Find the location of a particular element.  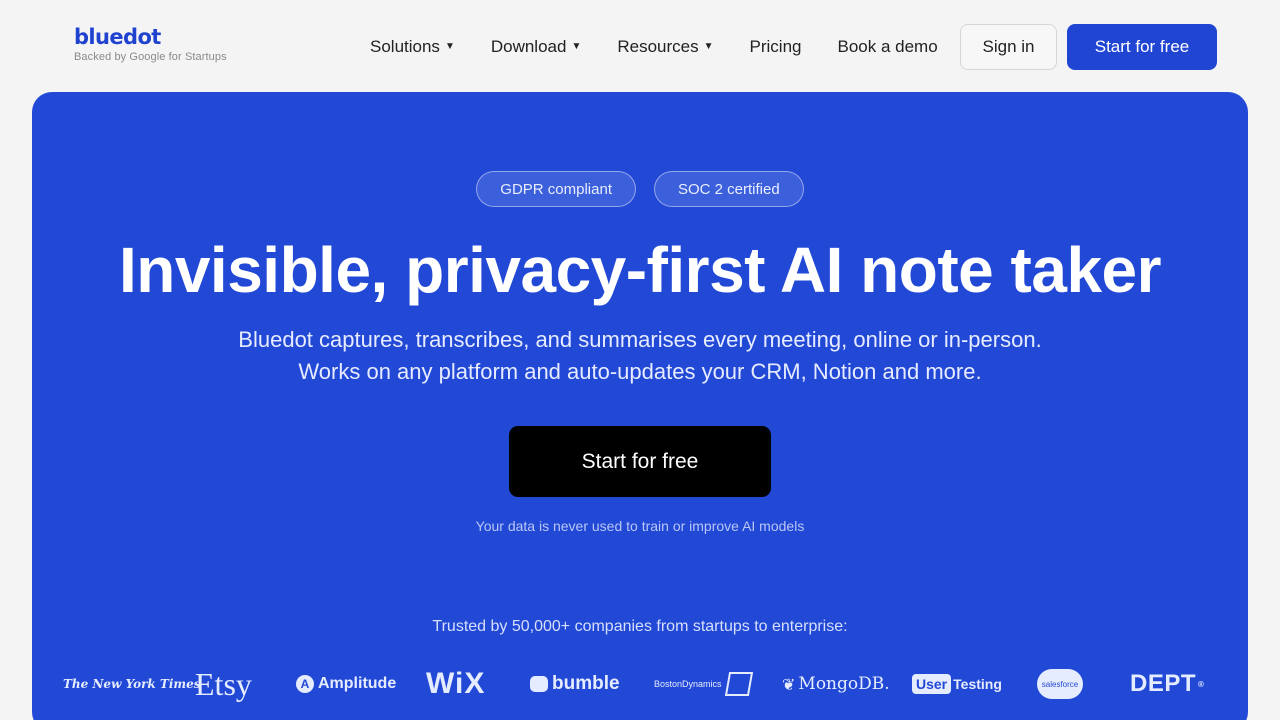

nav-item-book-demo: Book a demo is located at coordinates (888, 47).